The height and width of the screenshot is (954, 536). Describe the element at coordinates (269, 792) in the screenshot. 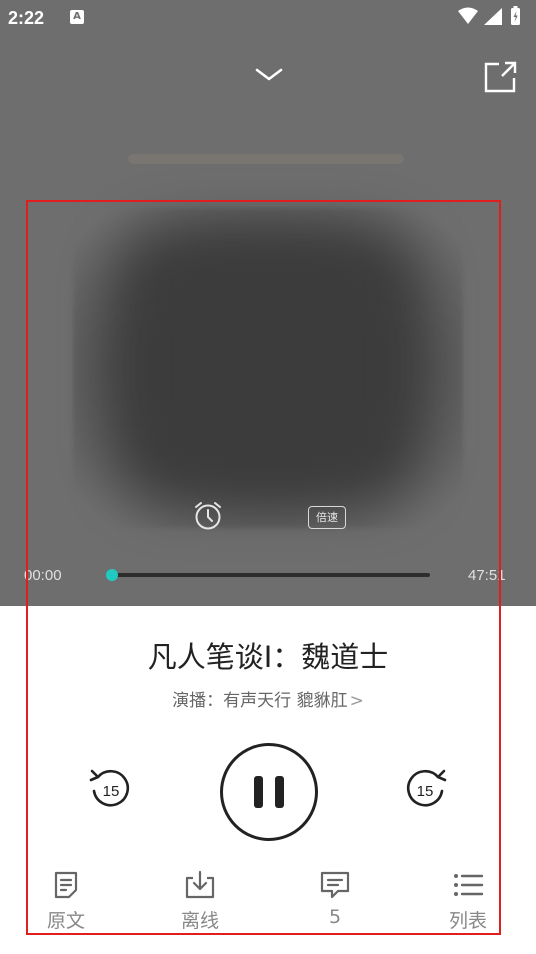

I see `pause-button` at that location.